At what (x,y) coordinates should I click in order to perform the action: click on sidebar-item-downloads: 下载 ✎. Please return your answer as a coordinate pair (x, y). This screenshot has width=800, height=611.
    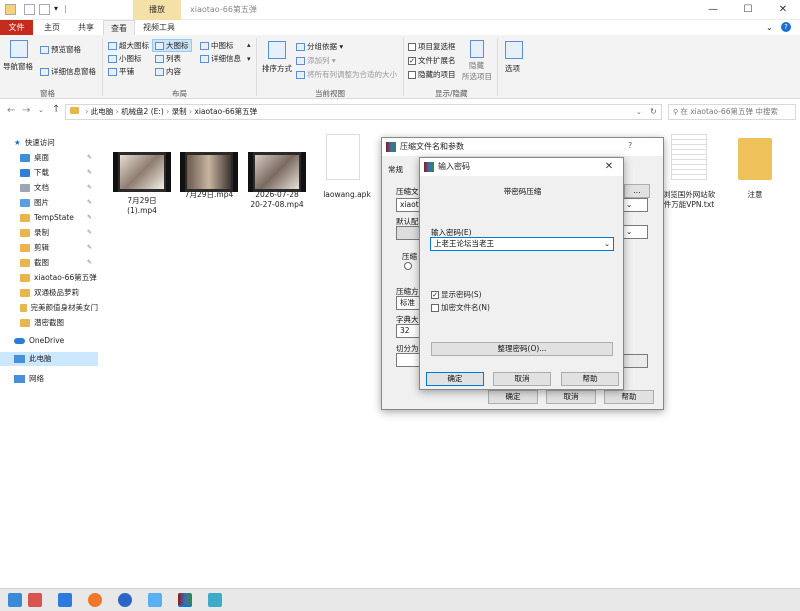
    Looking at the image, I should click on (49, 173).